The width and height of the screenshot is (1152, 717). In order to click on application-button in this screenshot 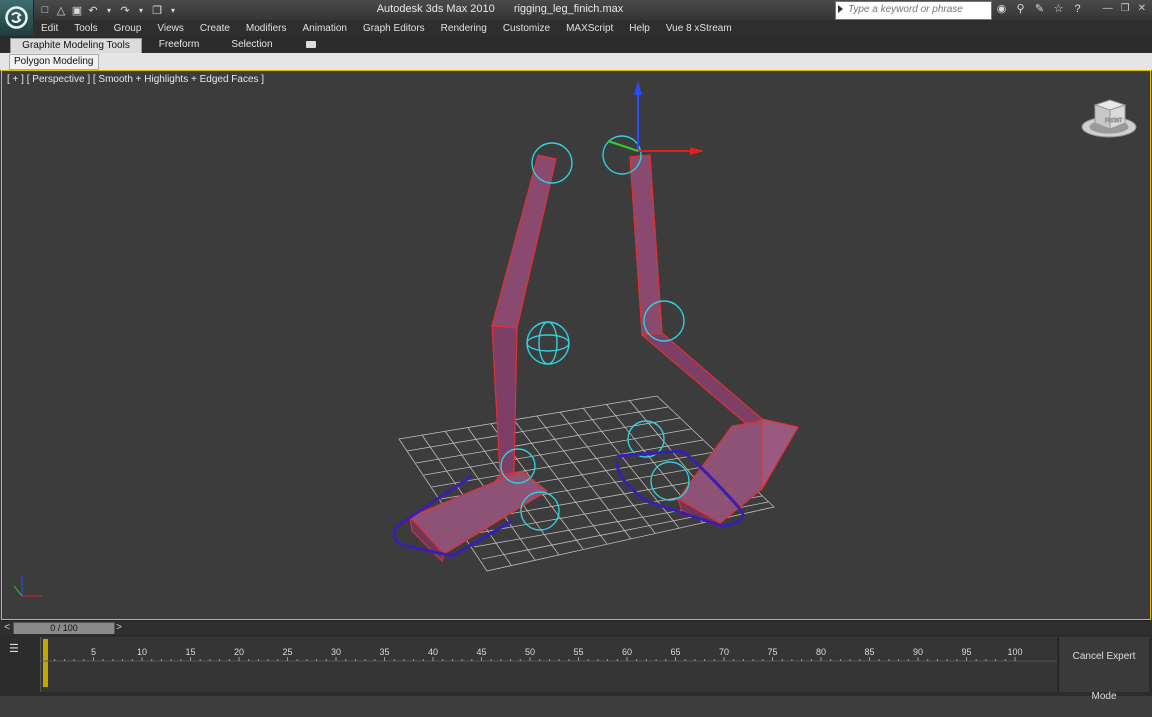, I will do `click(17, 18)`.